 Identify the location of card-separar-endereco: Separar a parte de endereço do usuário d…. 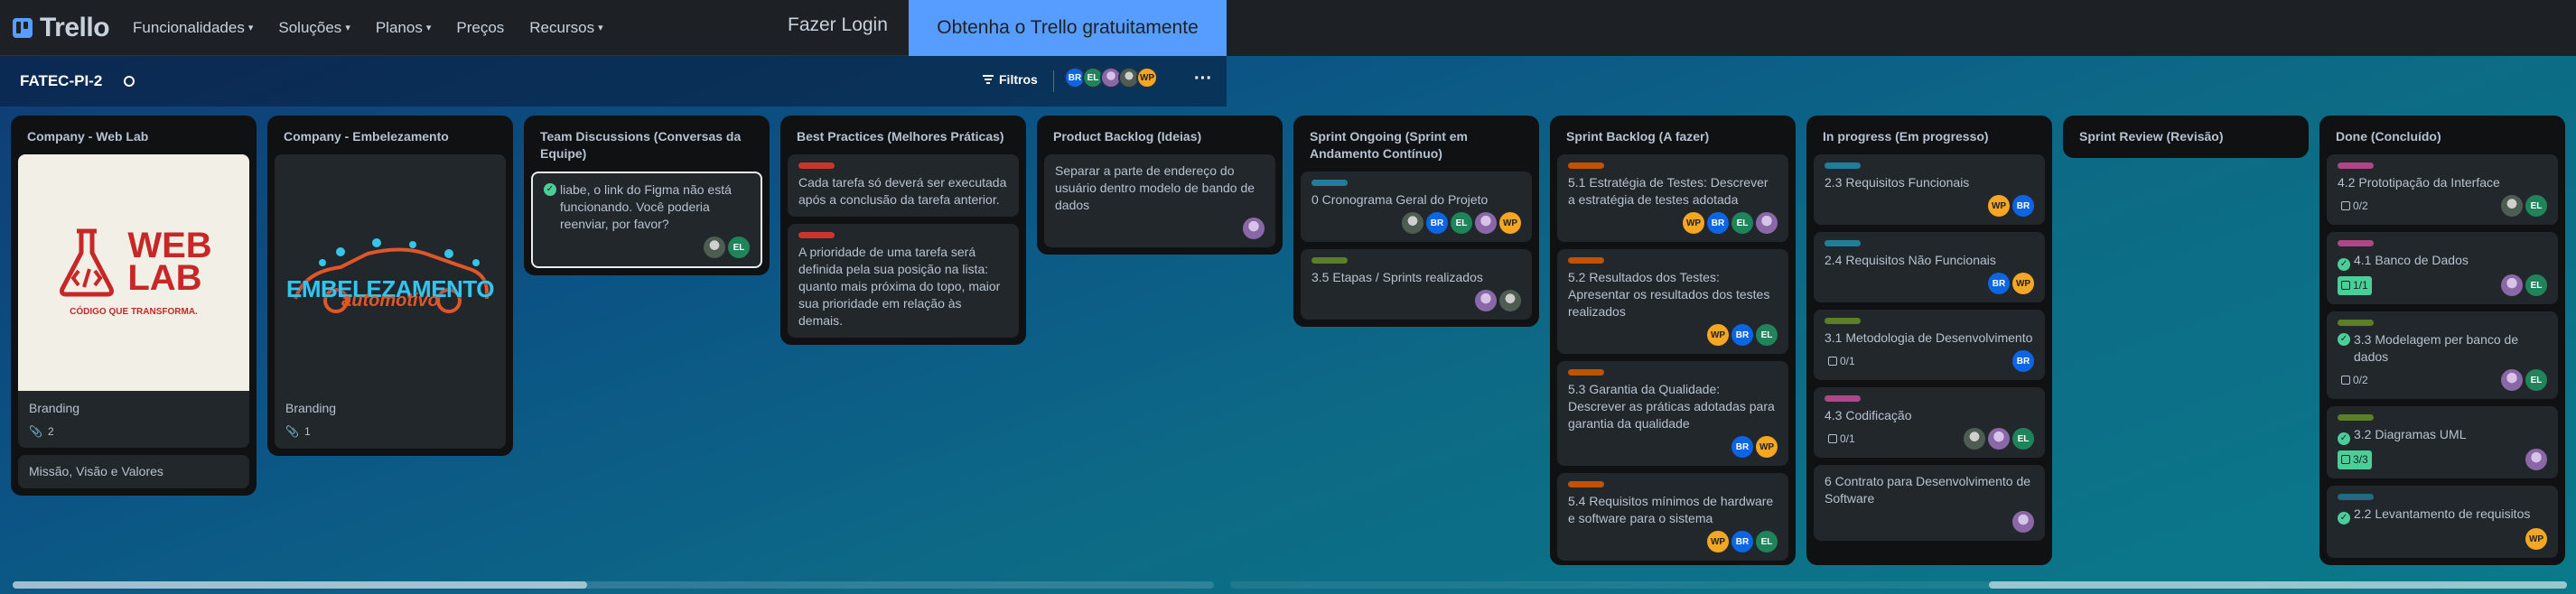
(1159, 200).